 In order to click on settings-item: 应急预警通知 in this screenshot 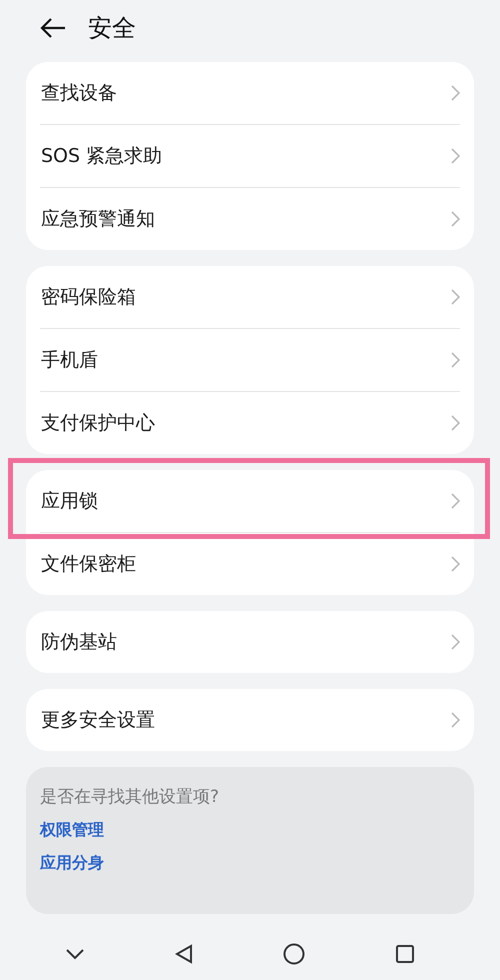, I will do `click(98, 219)`.